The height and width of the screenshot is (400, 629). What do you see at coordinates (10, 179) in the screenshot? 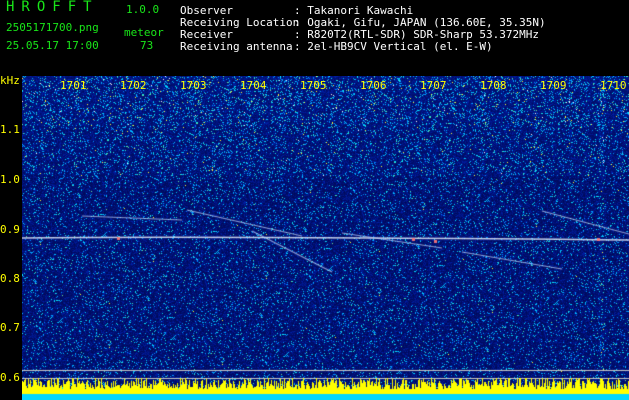
I see `y-tick-label: 1.0` at bounding box center [10, 179].